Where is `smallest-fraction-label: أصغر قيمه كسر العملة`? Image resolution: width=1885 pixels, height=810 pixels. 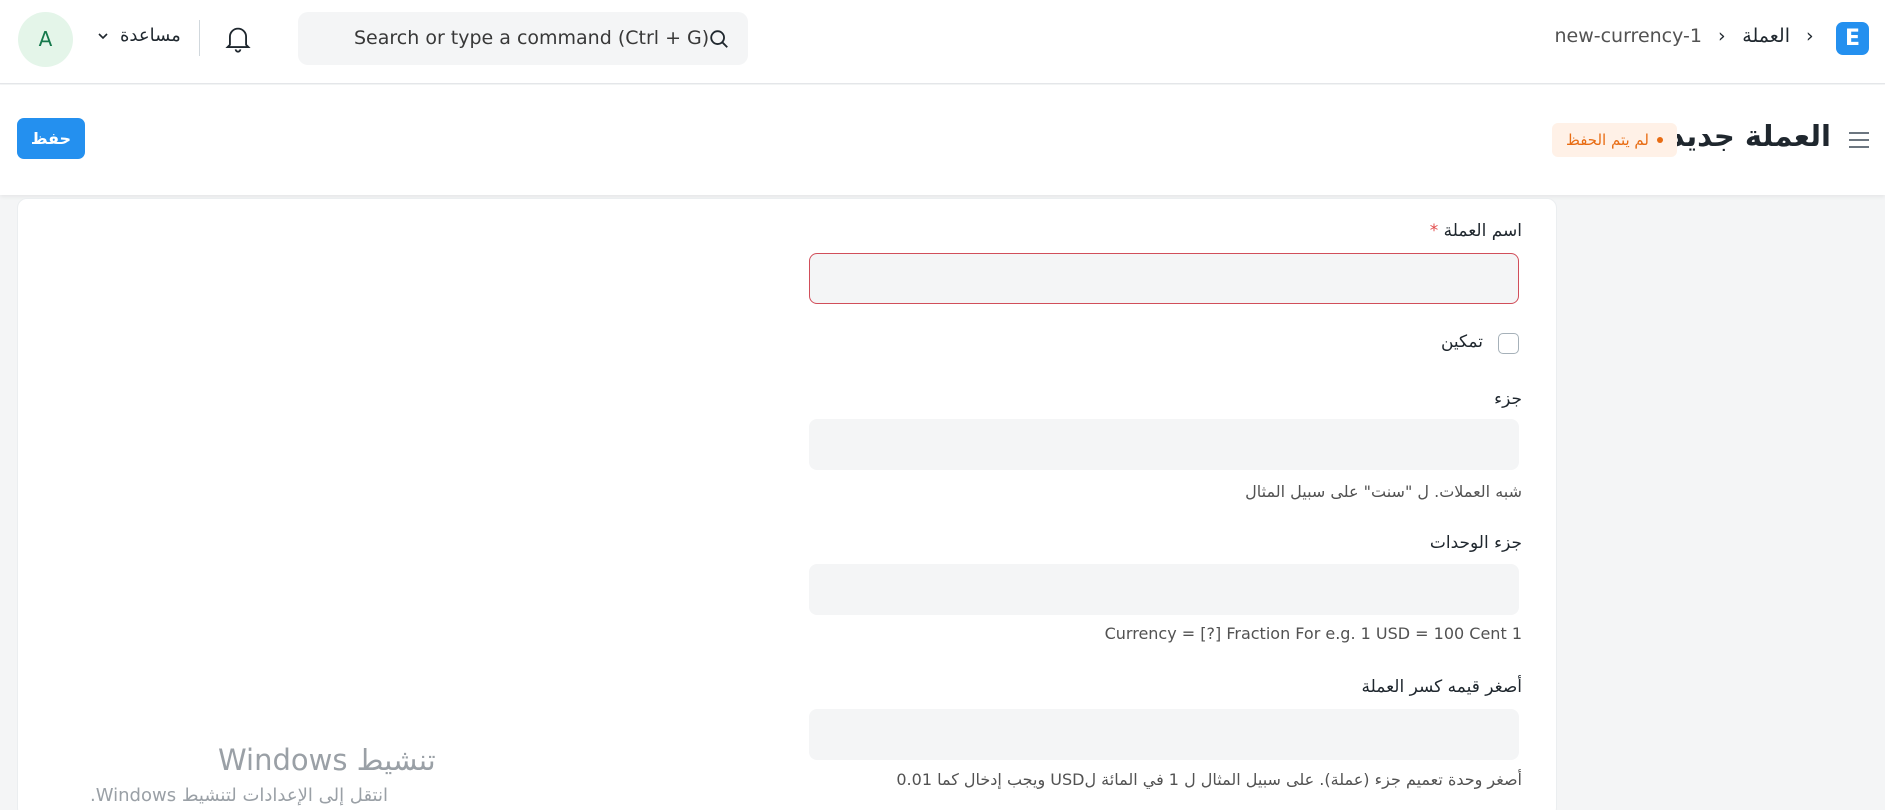 smallest-fraction-label: أصغر قيمه كسر العملة is located at coordinates (1441, 687).